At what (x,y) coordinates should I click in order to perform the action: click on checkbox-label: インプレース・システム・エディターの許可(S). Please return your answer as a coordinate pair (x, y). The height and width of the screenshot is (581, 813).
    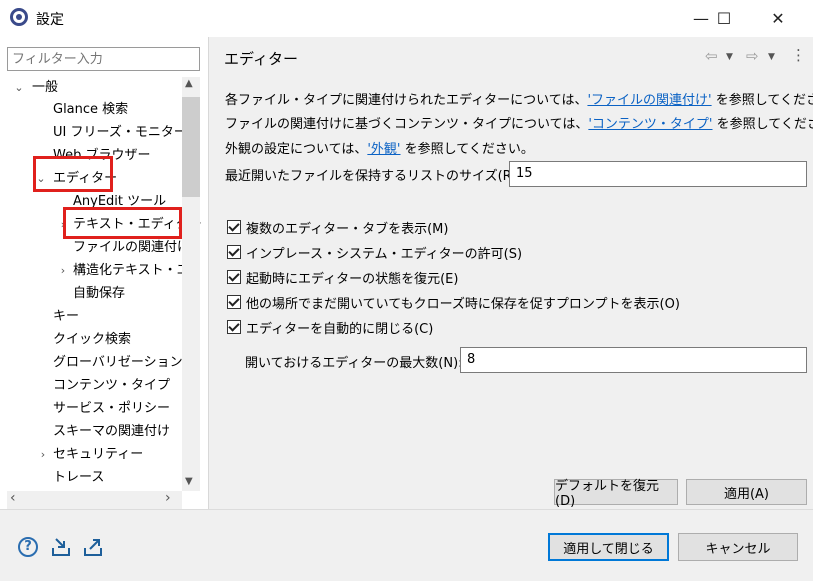
    Looking at the image, I should click on (384, 252).